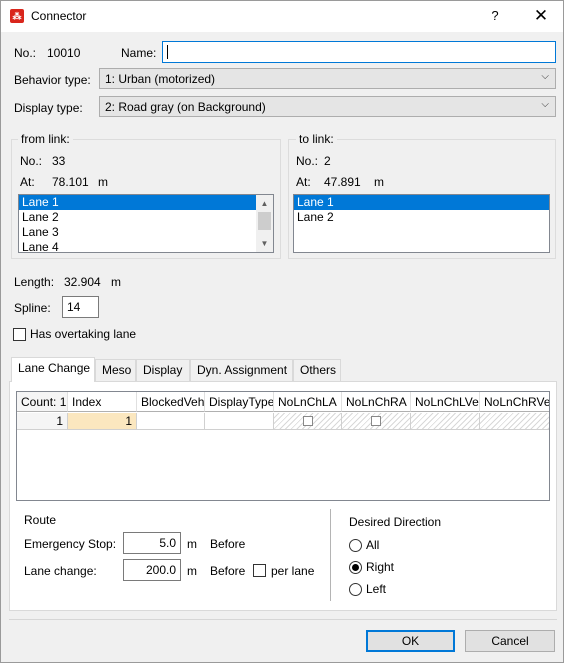 This screenshot has height=663, width=564. What do you see at coordinates (171, 402) in the screenshot?
I see `column-header: BlockedVeh` at bounding box center [171, 402].